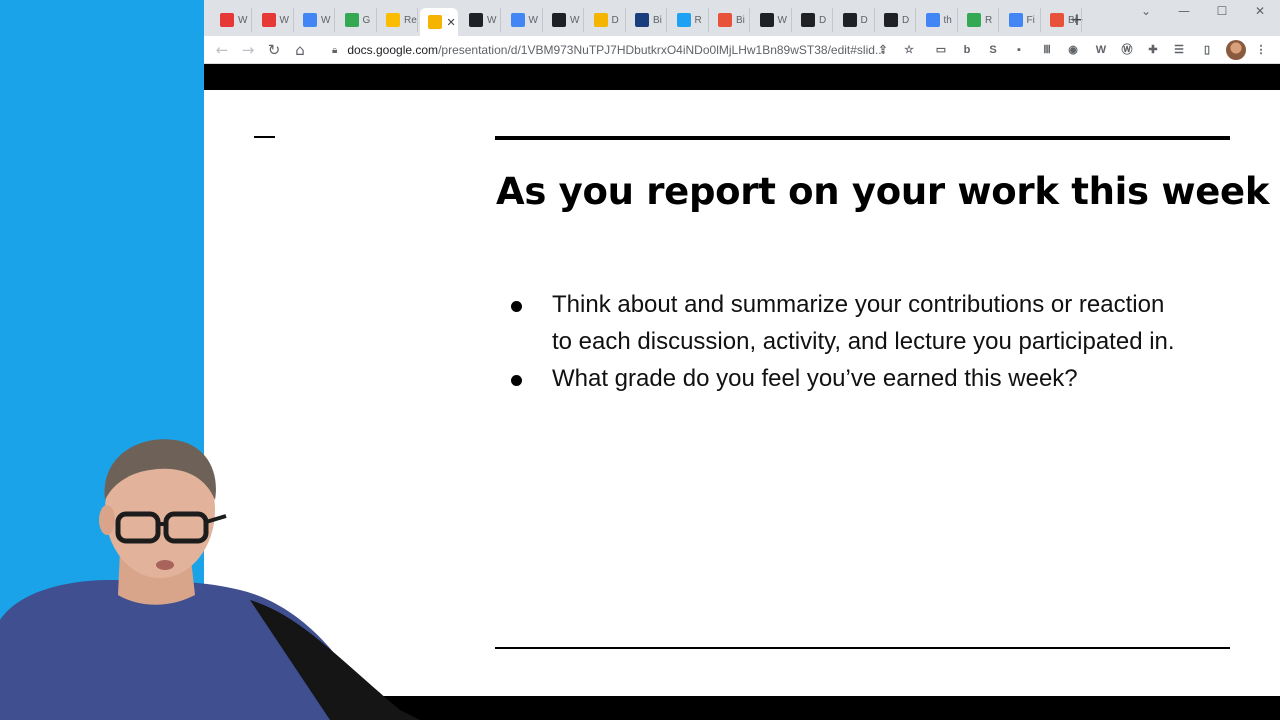 This screenshot has width=1280, height=720. What do you see at coordinates (883, 50) in the screenshot?
I see `share-icon: ⇪` at bounding box center [883, 50].